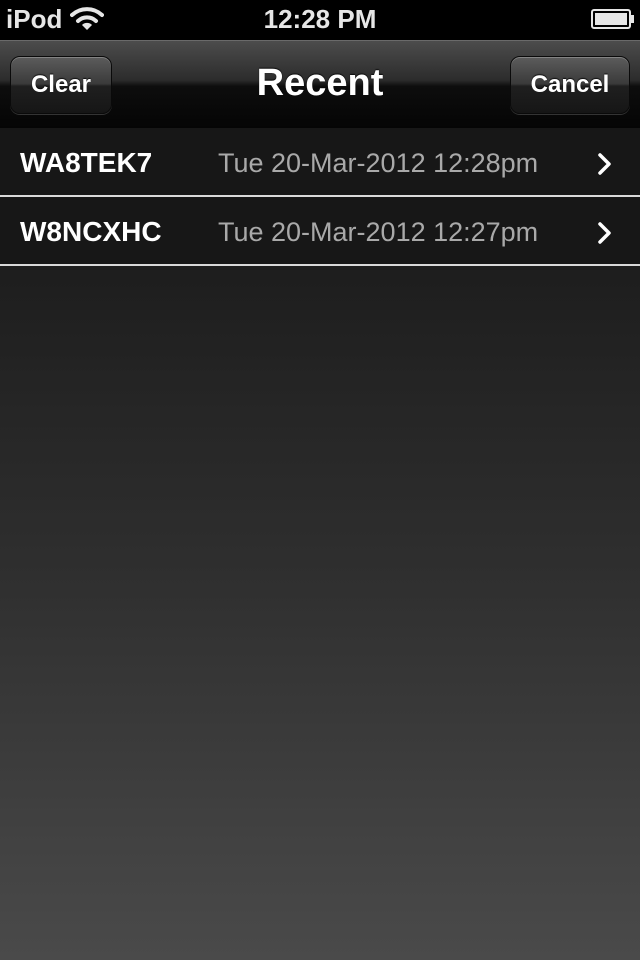  I want to click on list-item: WA8TEK7 Tue 20-Mar-2012 12:28pm, so click(320, 162).